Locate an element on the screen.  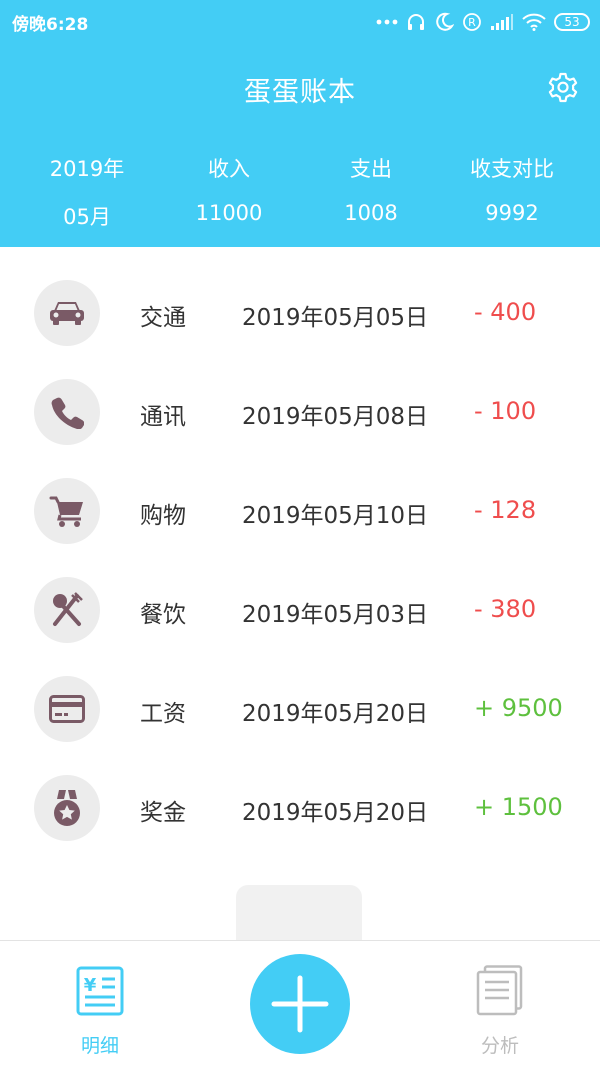
record-row: 交通 2019年05月05日 - 400 is located at coordinates (300, 314).